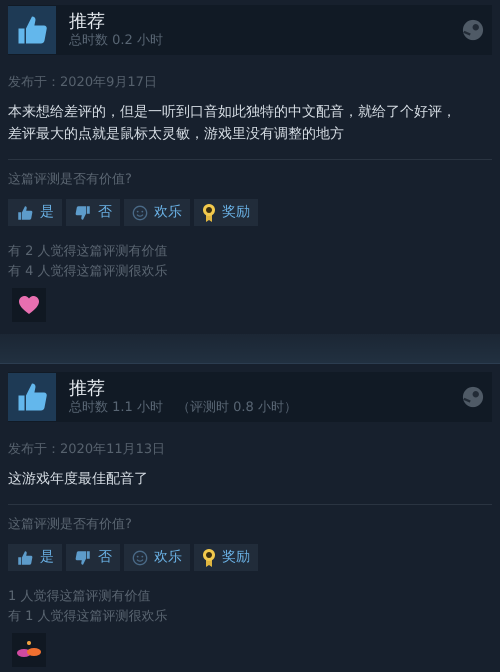 The width and height of the screenshot is (500, 672). What do you see at coordinates (78, 479) in the screenshot?
I see `review-text: 这游戏年度最佳配音了` at bounding box center [78, 479].